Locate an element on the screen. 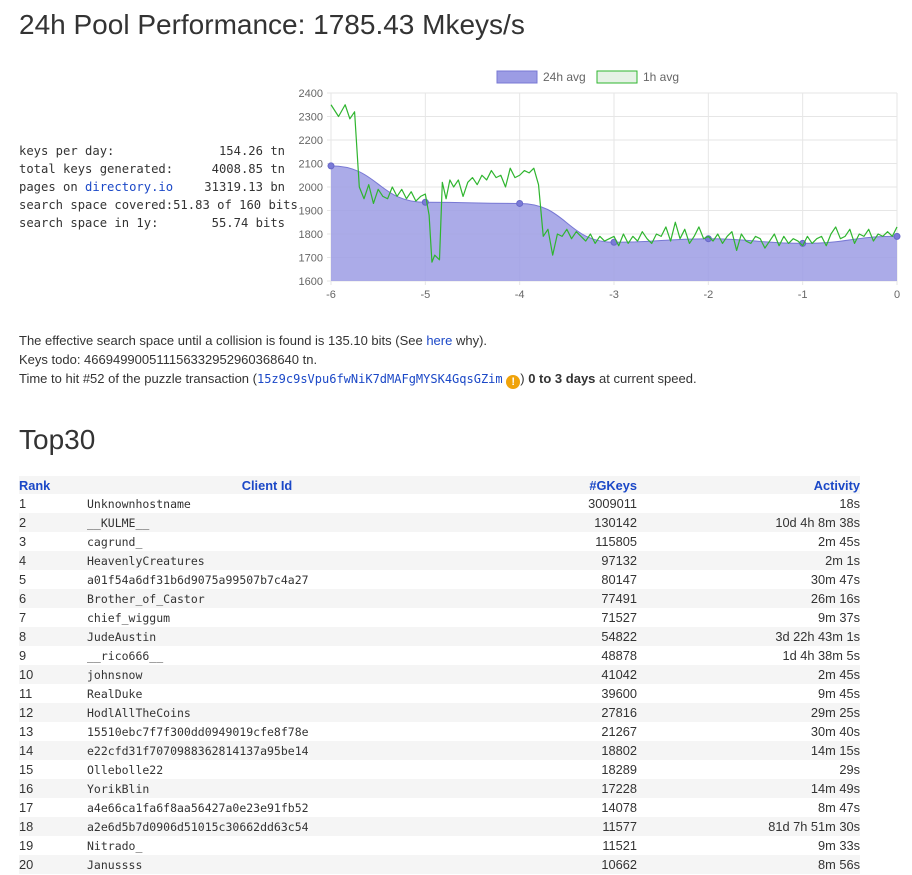  table-row: 4 HeavenlyCreatures 97132 2m 1s is located at coordinates (439, 560).